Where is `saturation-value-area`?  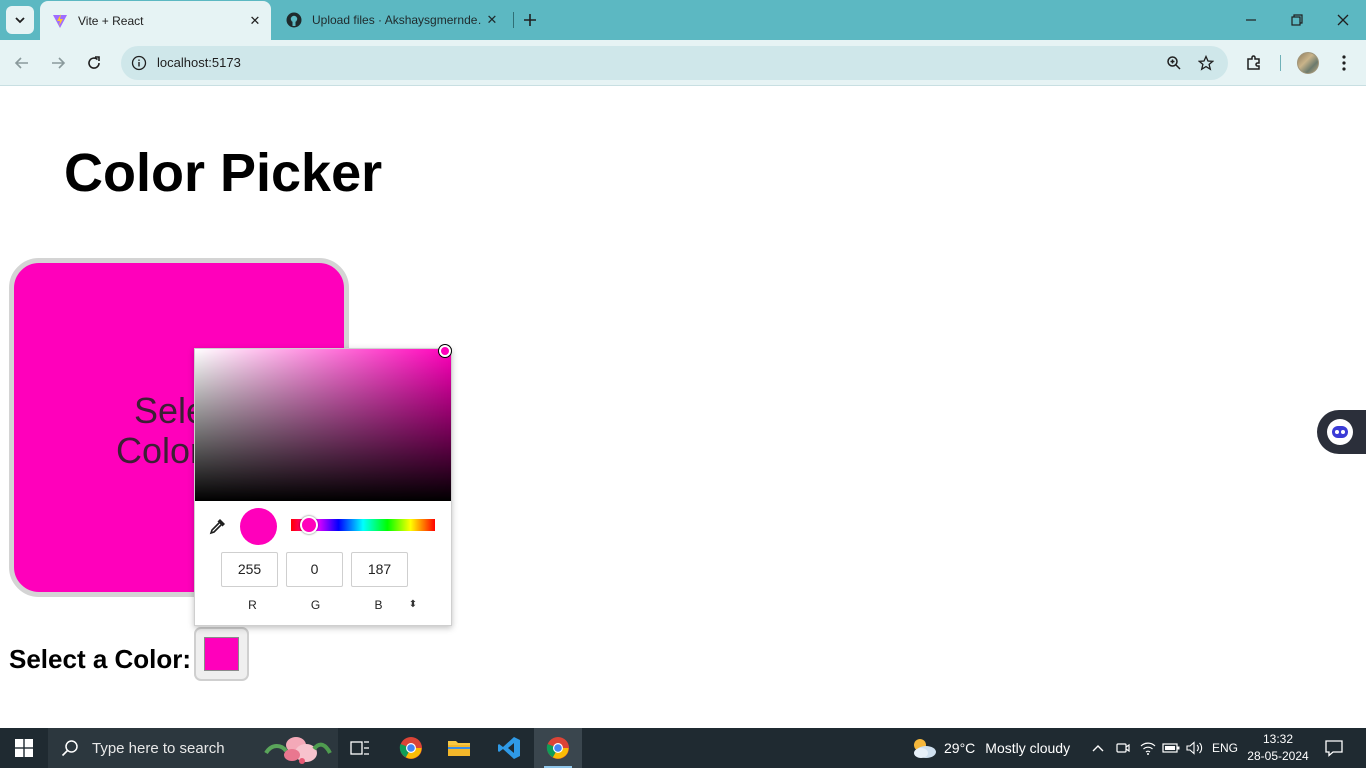 saturation-value-area is located at coordinates (323, 425).